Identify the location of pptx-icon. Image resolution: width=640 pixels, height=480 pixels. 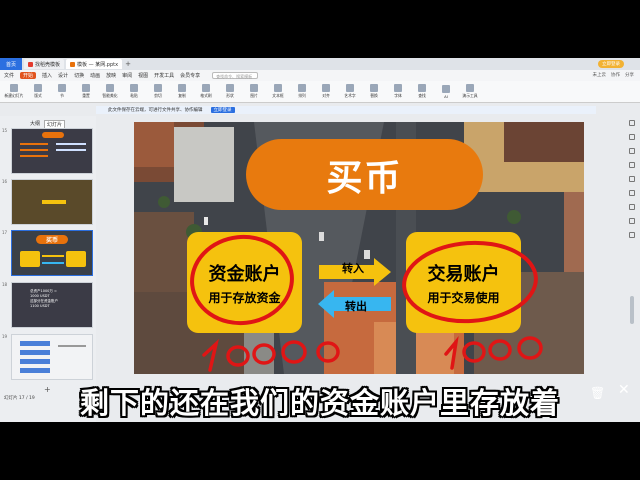
(73, 64).